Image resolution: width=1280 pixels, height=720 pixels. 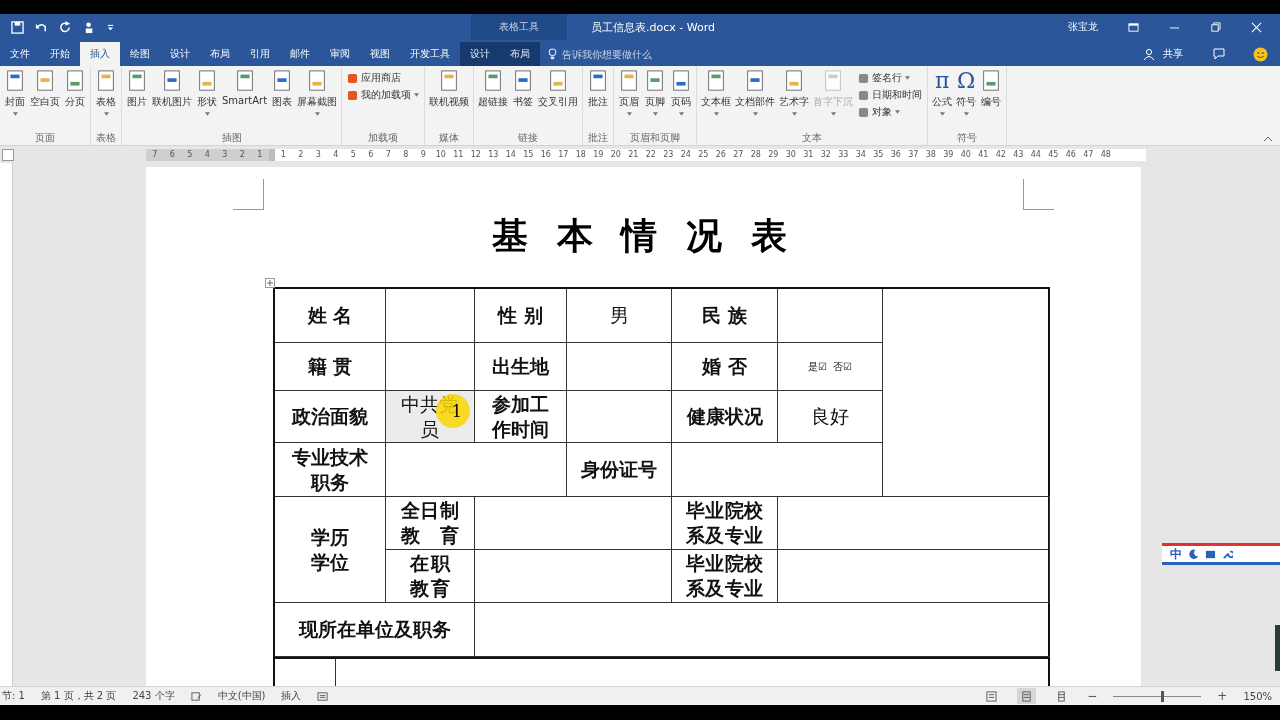 What do you see at coordinates (991, 89) in the screenshot?
I see `ribbon-button: 编号` at bounding box center [991, 89].